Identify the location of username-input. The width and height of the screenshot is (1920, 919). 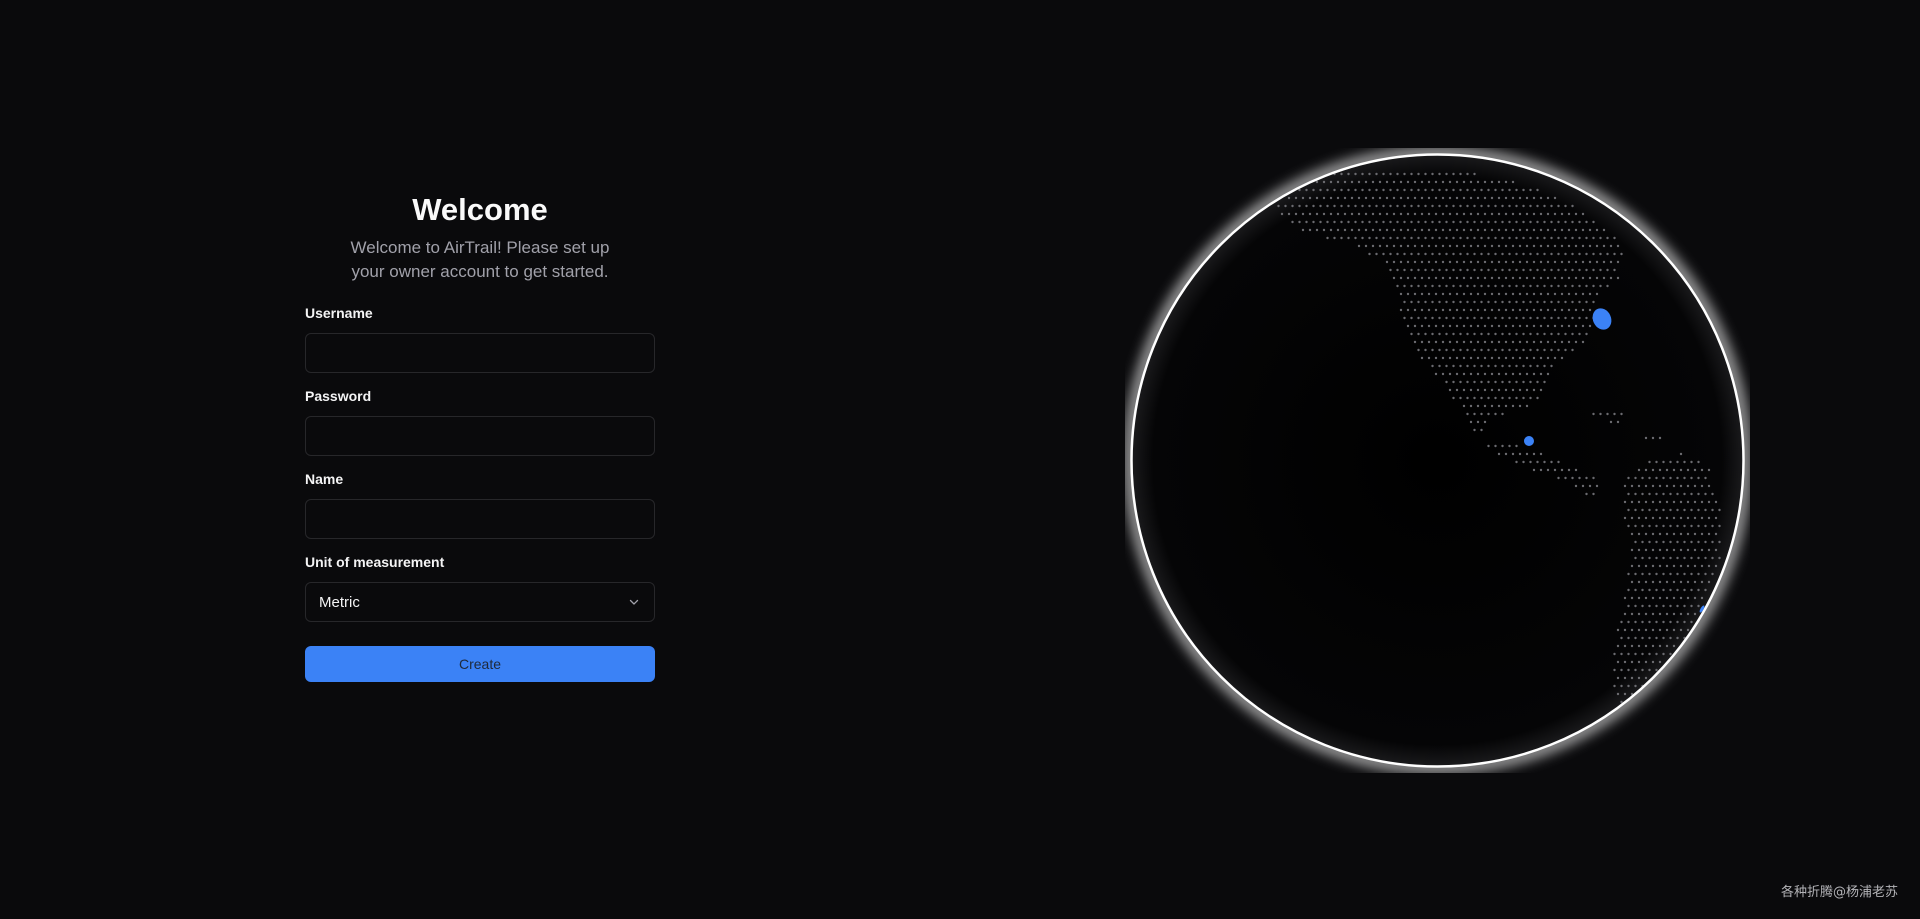
(480, 353).